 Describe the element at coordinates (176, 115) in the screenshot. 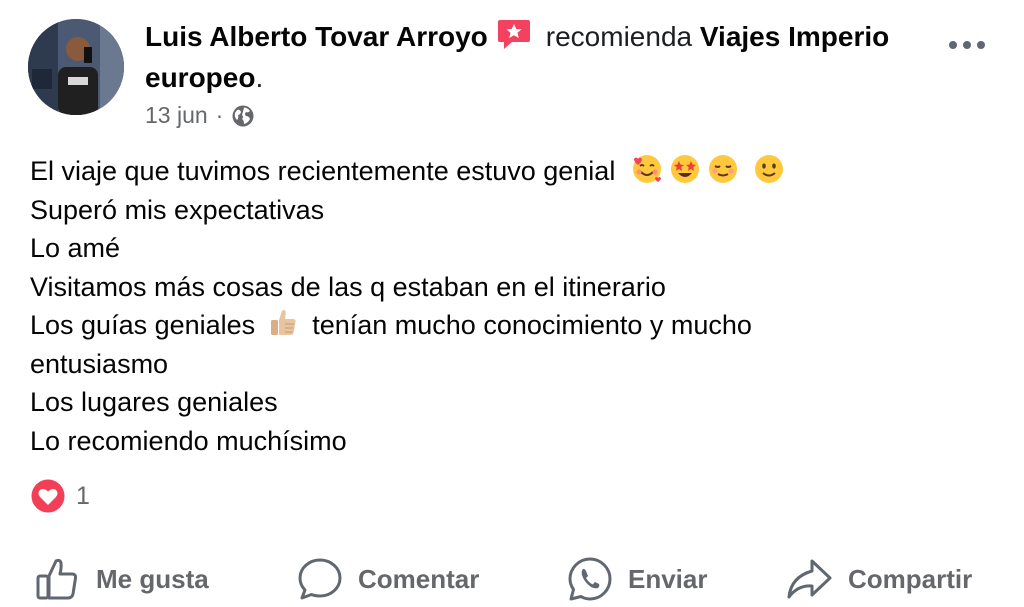

I see `post-date: 13 jun` at that location.